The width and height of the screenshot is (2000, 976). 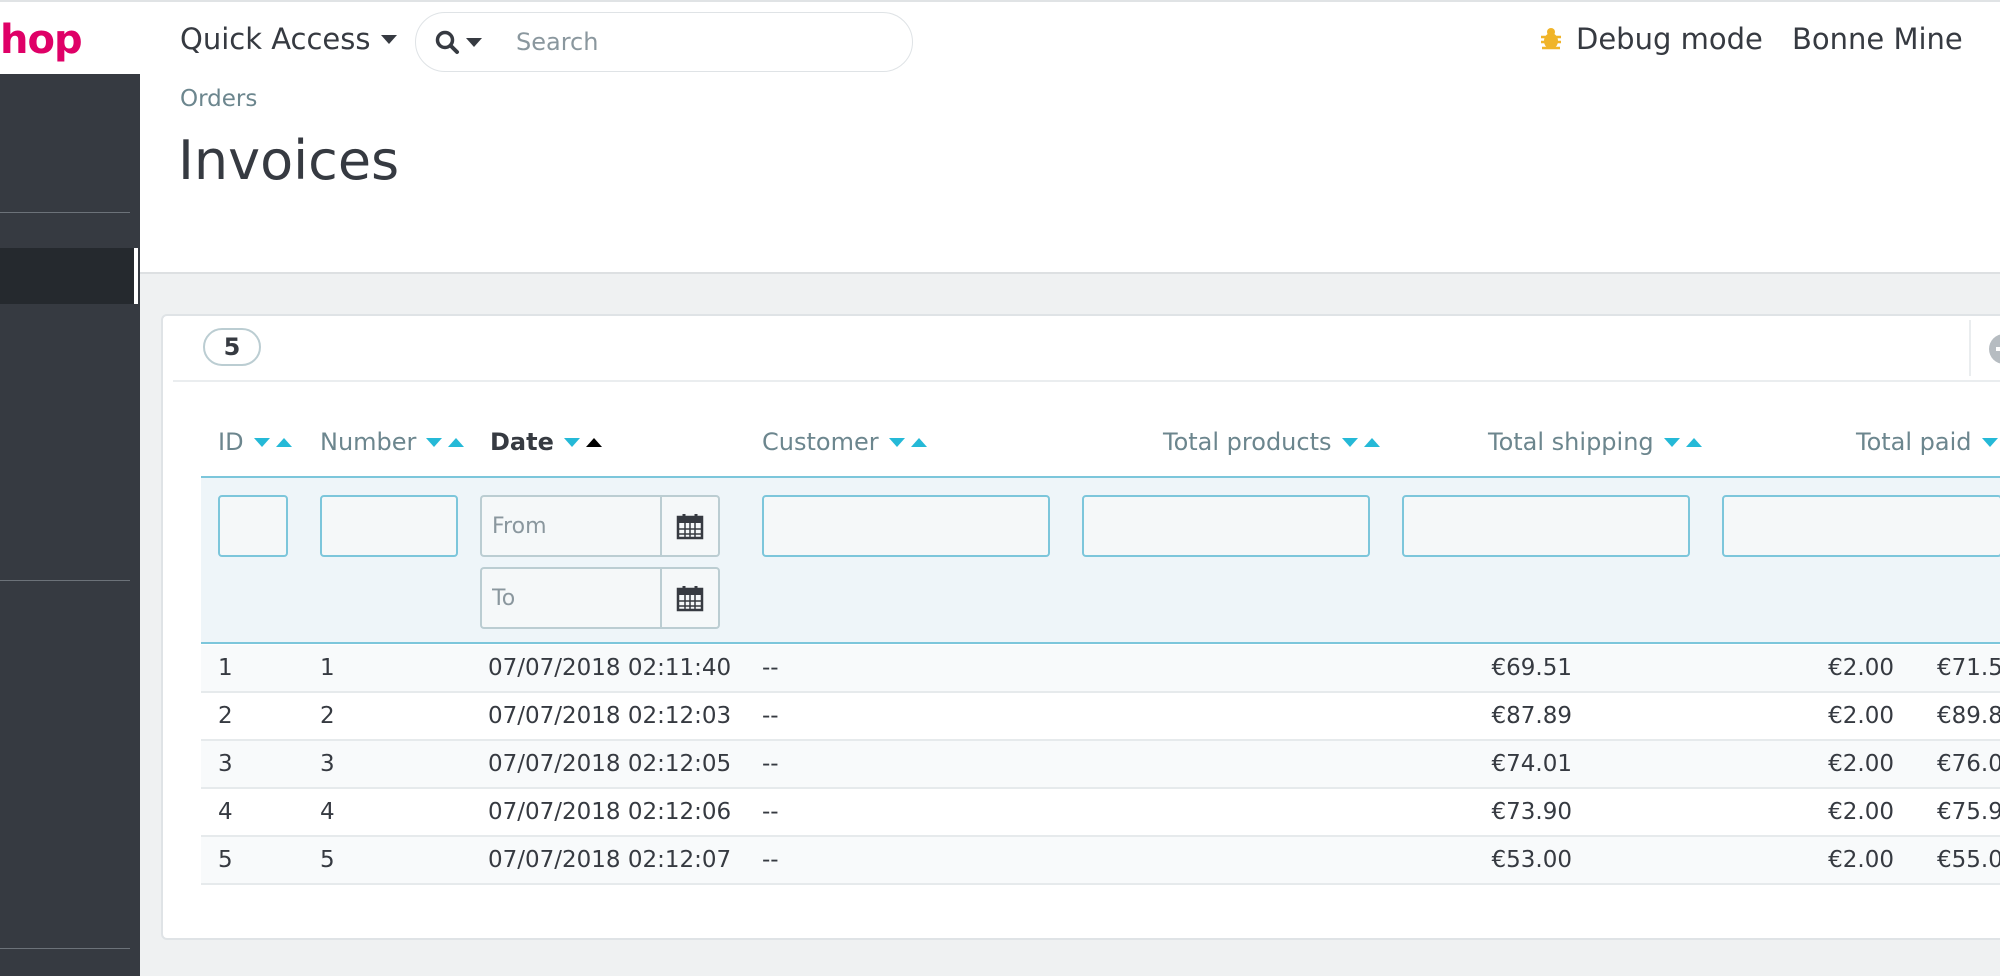 I want to click on cell-number: 4, so click(x=327, y=812).